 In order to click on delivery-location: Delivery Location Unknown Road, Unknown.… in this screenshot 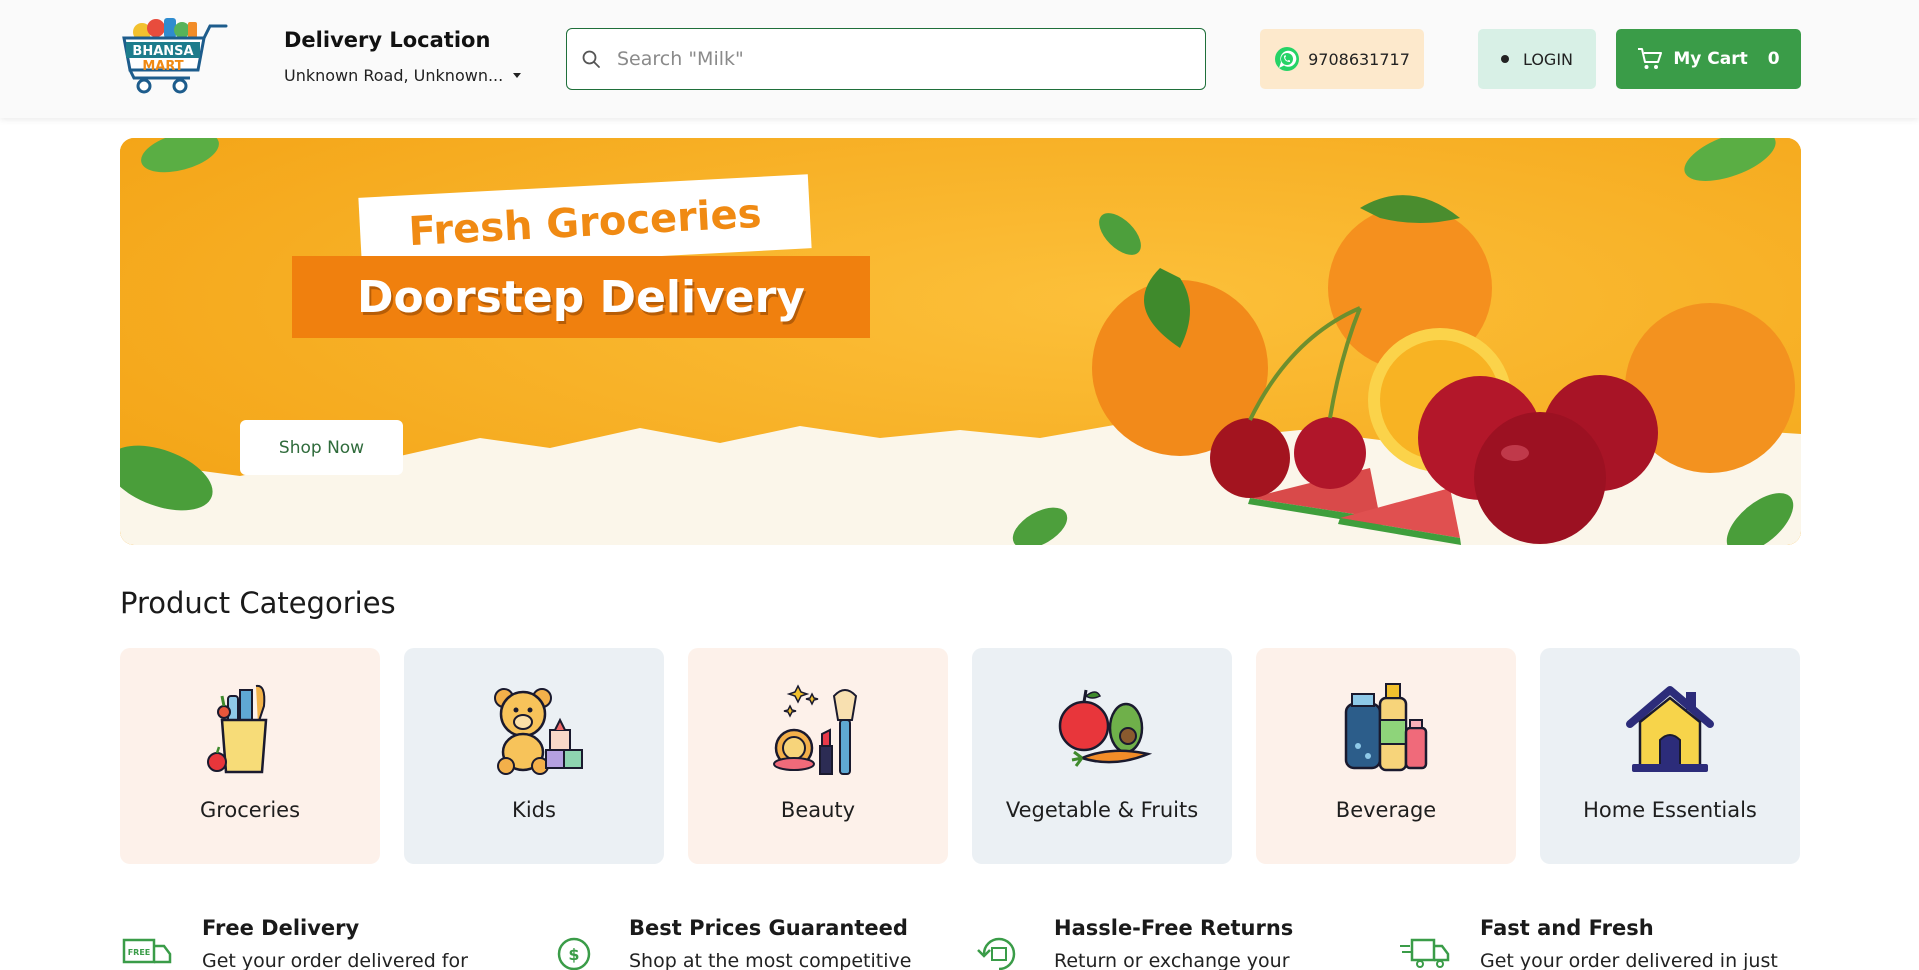, I will do `click(403, 56)`.